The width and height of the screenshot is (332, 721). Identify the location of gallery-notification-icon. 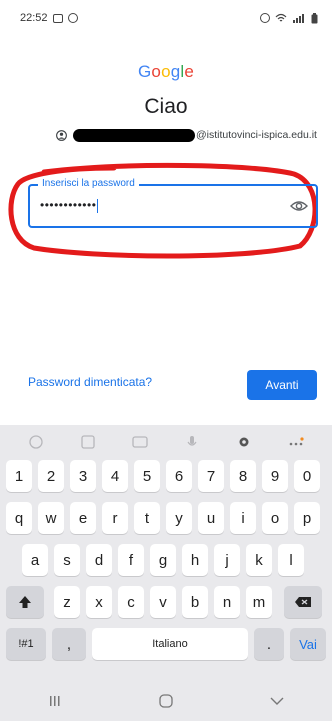
(57, 18).